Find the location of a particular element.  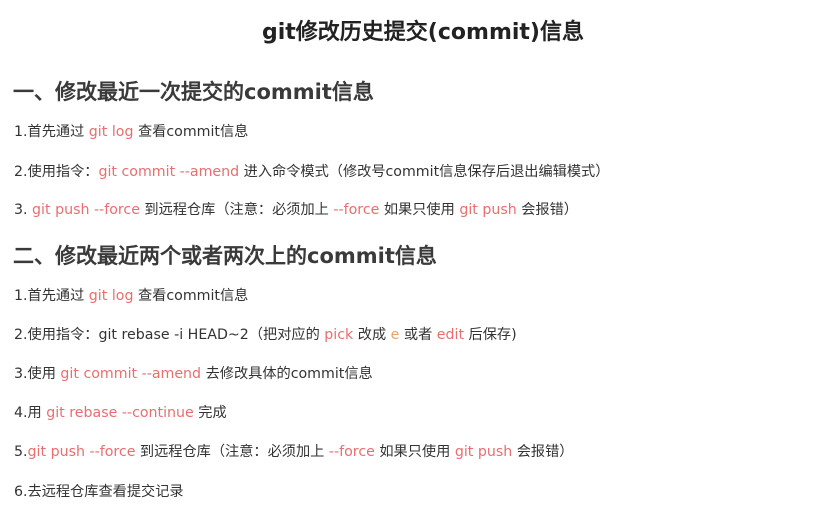

step-text: 6.去远程仓库查看提交记录 is located at coordinates (99, 492).